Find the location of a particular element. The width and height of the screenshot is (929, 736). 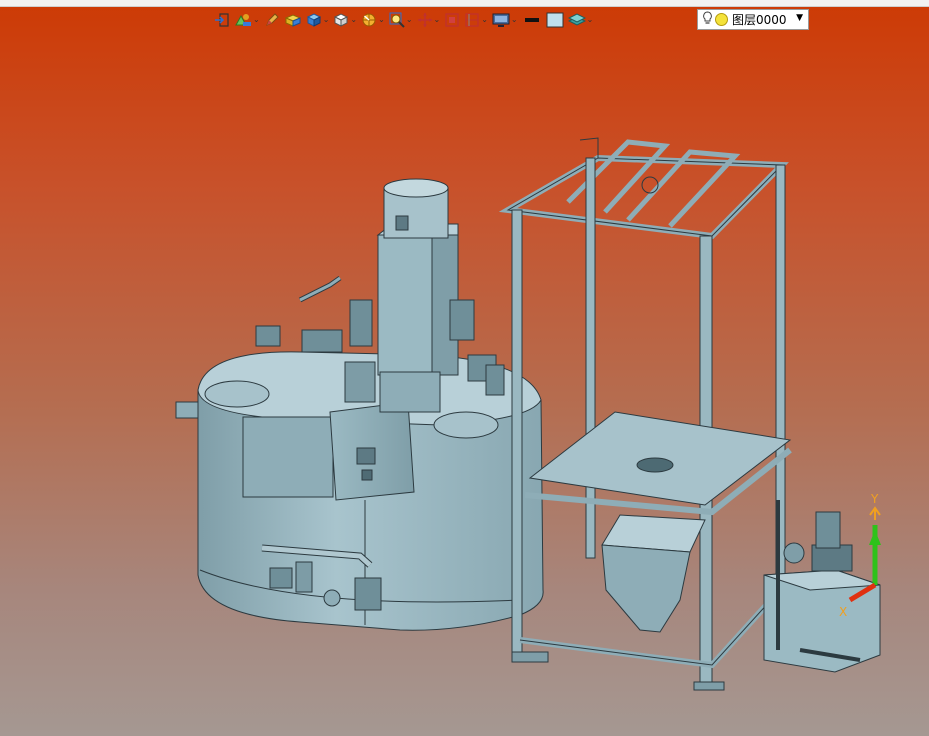

triad-x-label: X is located at coordinates (843, 612).